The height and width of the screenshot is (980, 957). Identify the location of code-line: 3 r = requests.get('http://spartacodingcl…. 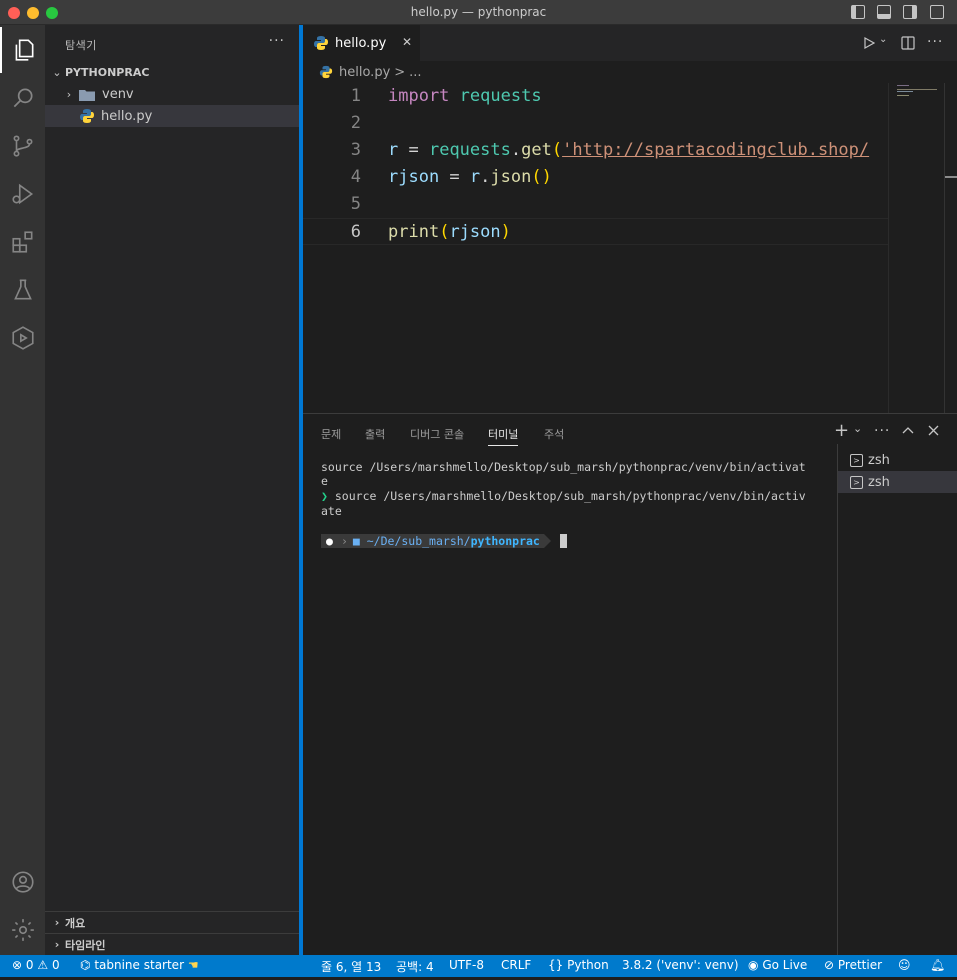
(595, 150).